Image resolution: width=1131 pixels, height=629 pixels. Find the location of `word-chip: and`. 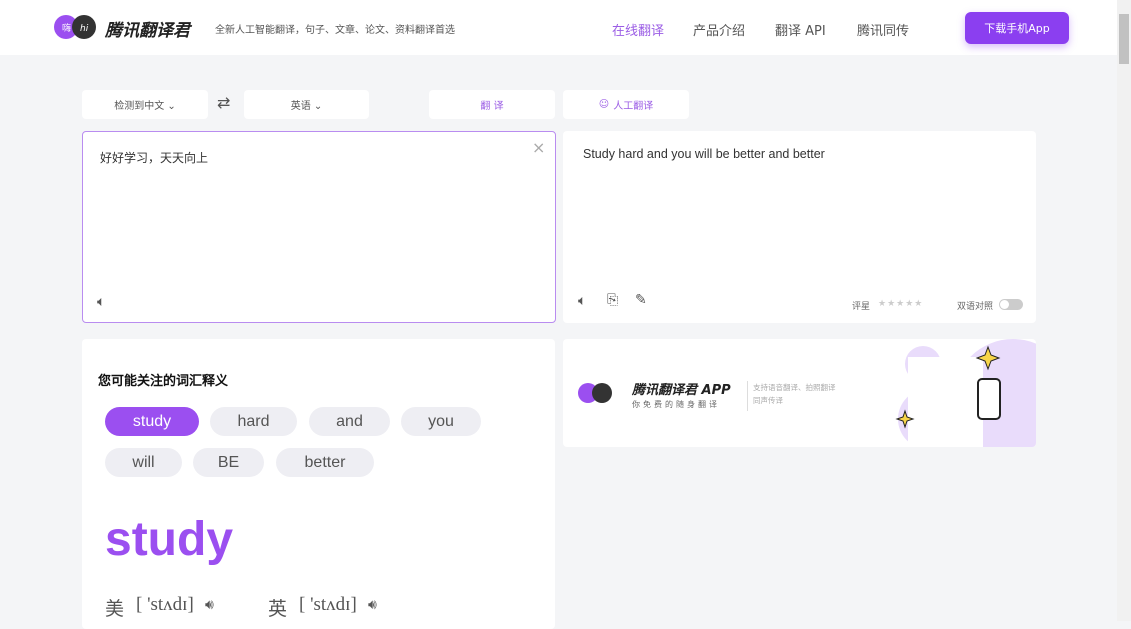

word-chip: and is located at coordinates (349, 421).